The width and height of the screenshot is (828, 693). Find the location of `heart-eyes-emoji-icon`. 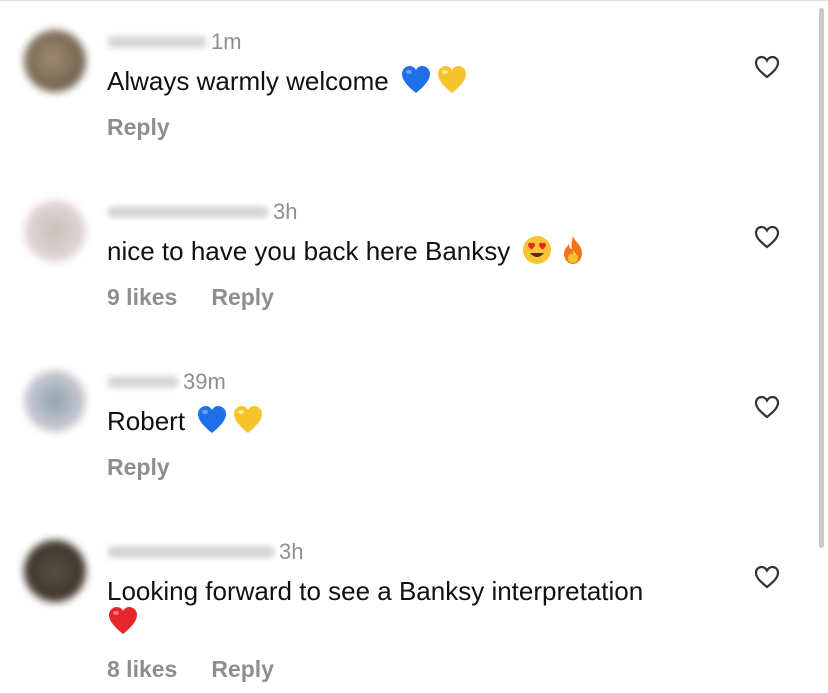

heart-eyes-emoji-icon is located at coordinates (537, 250).